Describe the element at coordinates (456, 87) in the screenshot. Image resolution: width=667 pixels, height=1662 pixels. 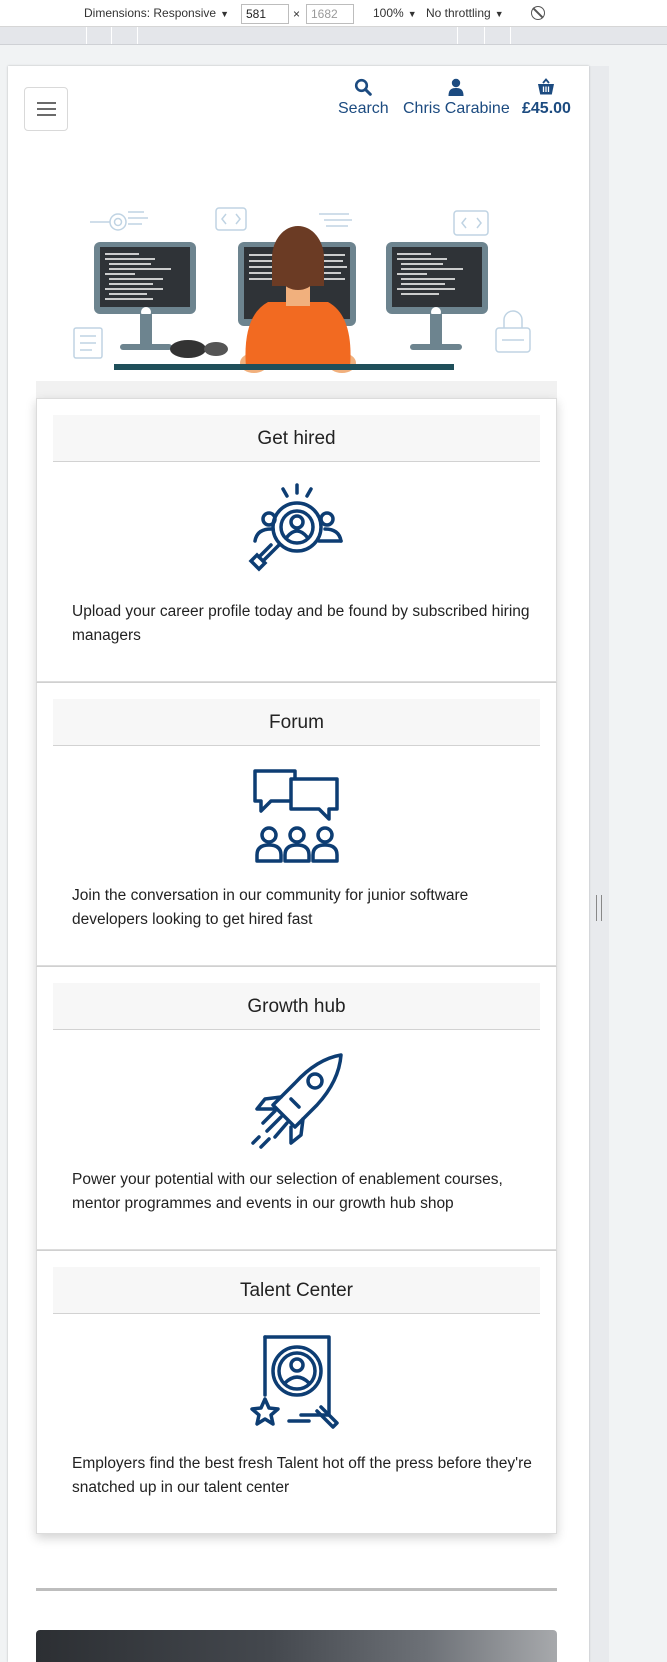
I see `user-icon` at that location.